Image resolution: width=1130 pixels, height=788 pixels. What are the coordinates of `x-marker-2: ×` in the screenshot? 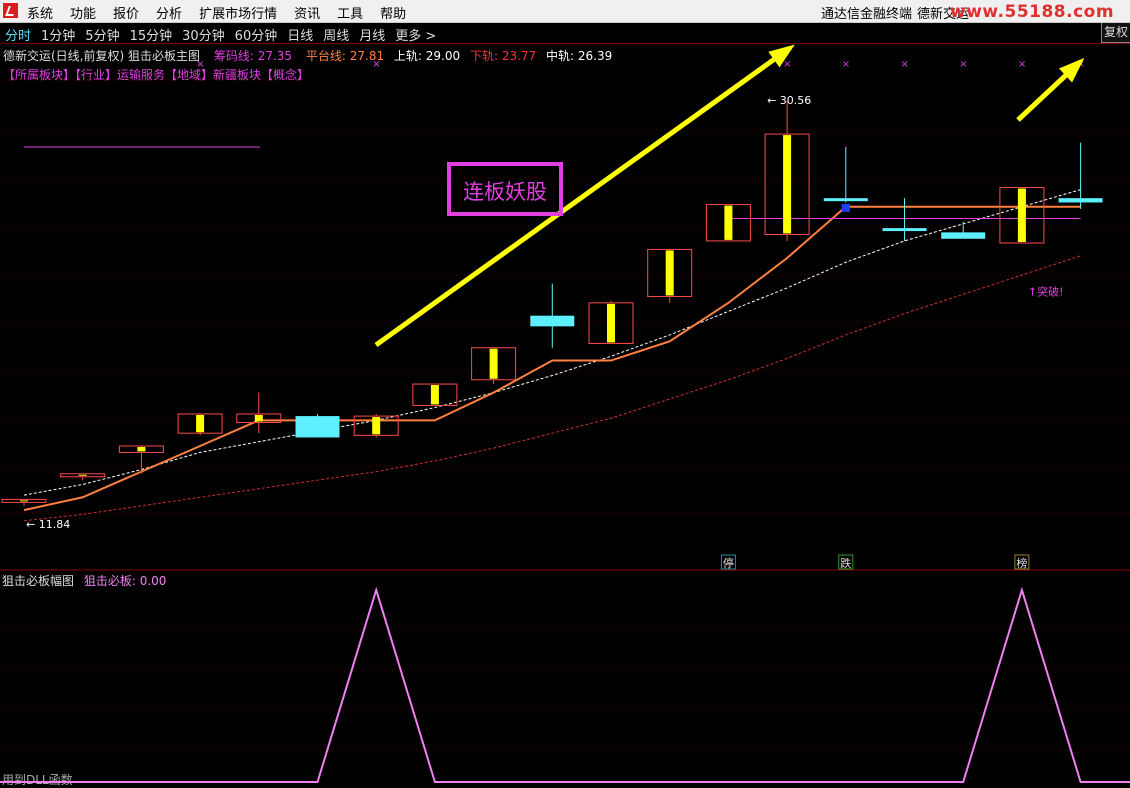 It's located at (787, 64).